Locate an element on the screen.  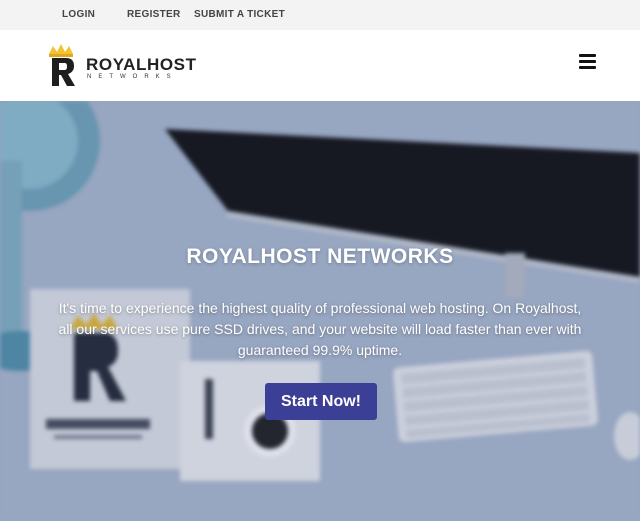
login-link: LOGIN is located at coordinates (78, 14).